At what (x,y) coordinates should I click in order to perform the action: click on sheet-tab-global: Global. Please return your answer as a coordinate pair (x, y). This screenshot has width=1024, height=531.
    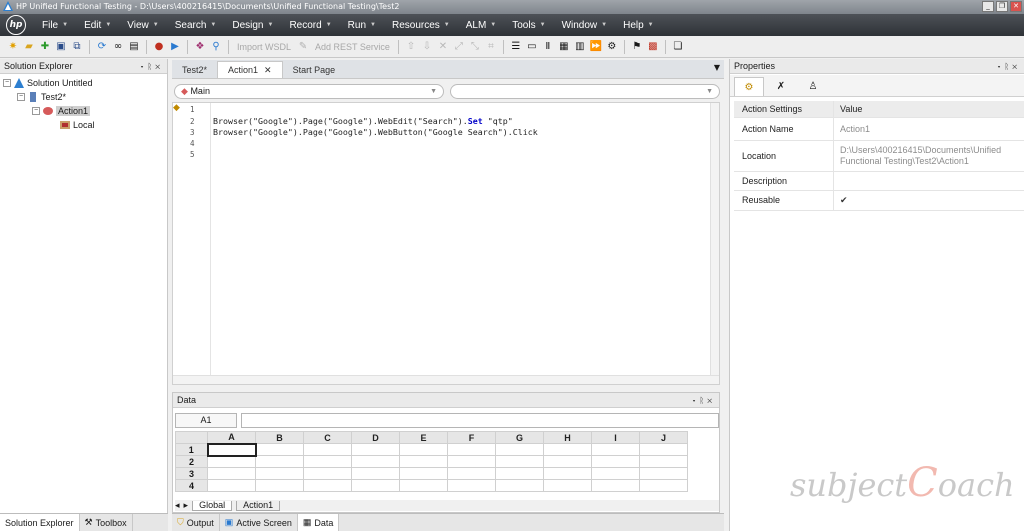
    Looking at the image, I should click on (212, 505).